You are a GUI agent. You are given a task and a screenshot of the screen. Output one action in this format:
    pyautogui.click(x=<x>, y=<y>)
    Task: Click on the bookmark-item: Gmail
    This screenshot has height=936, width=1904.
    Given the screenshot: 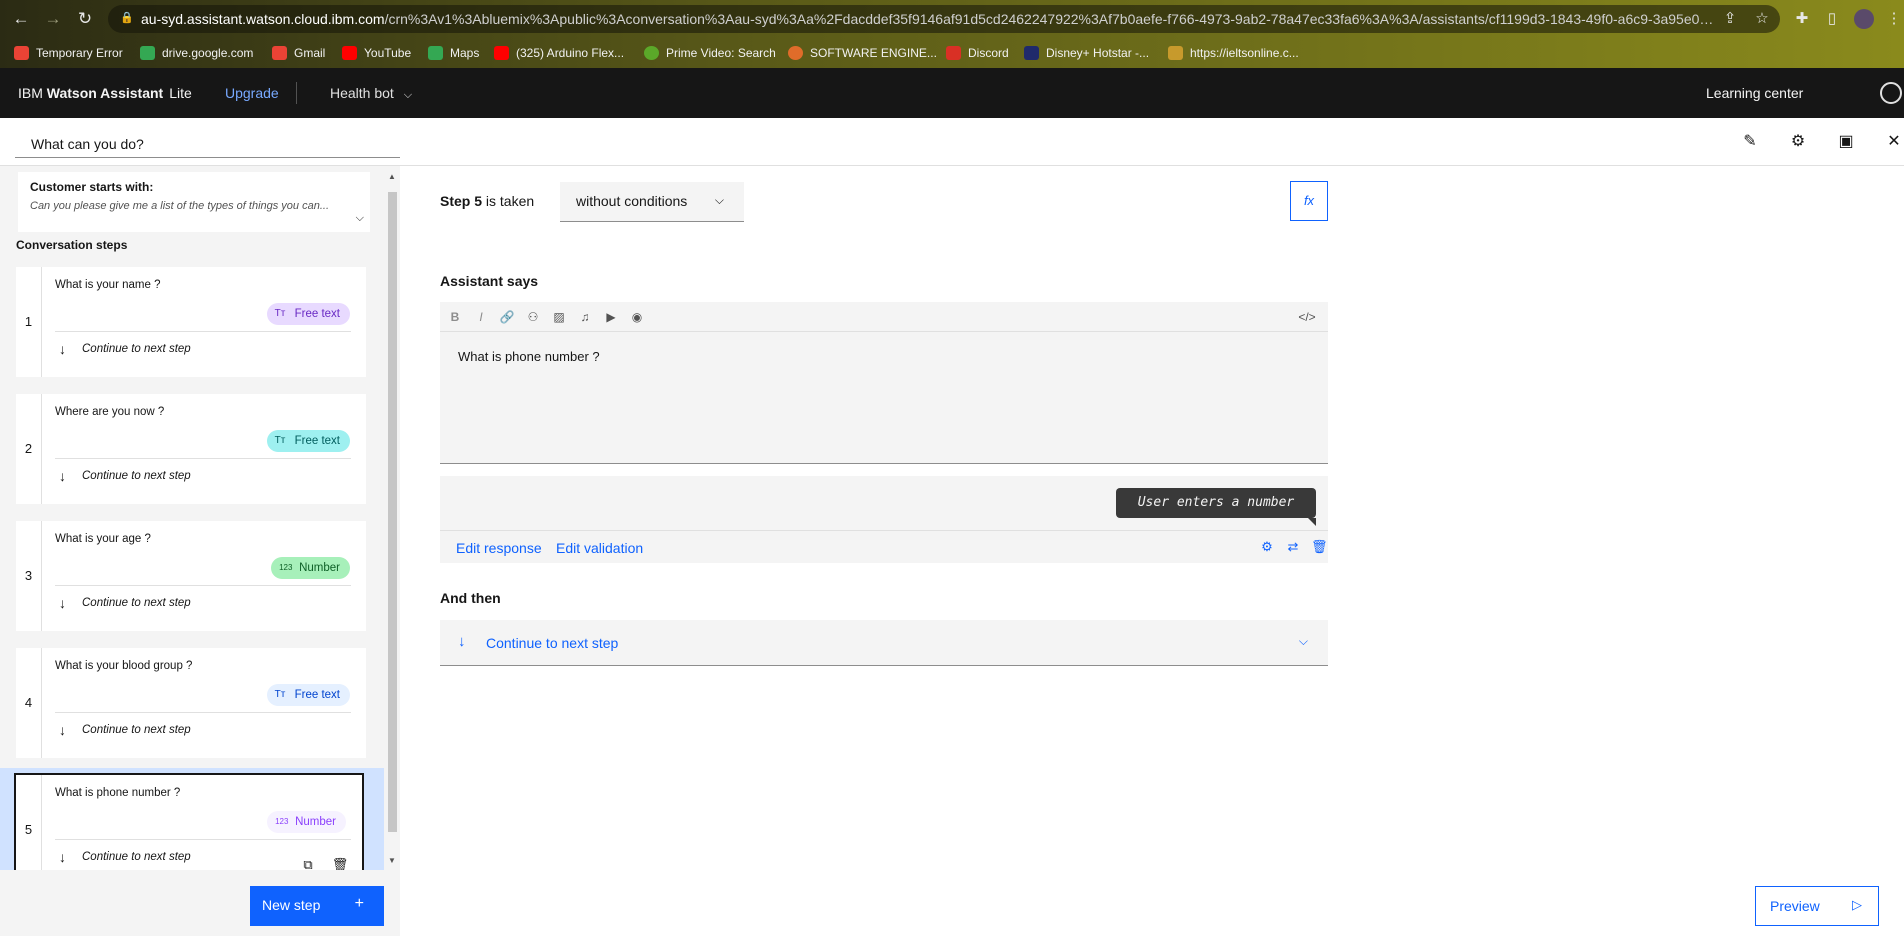 What is the action you would take?
    pyautogui.click(x=298, y=53)
    